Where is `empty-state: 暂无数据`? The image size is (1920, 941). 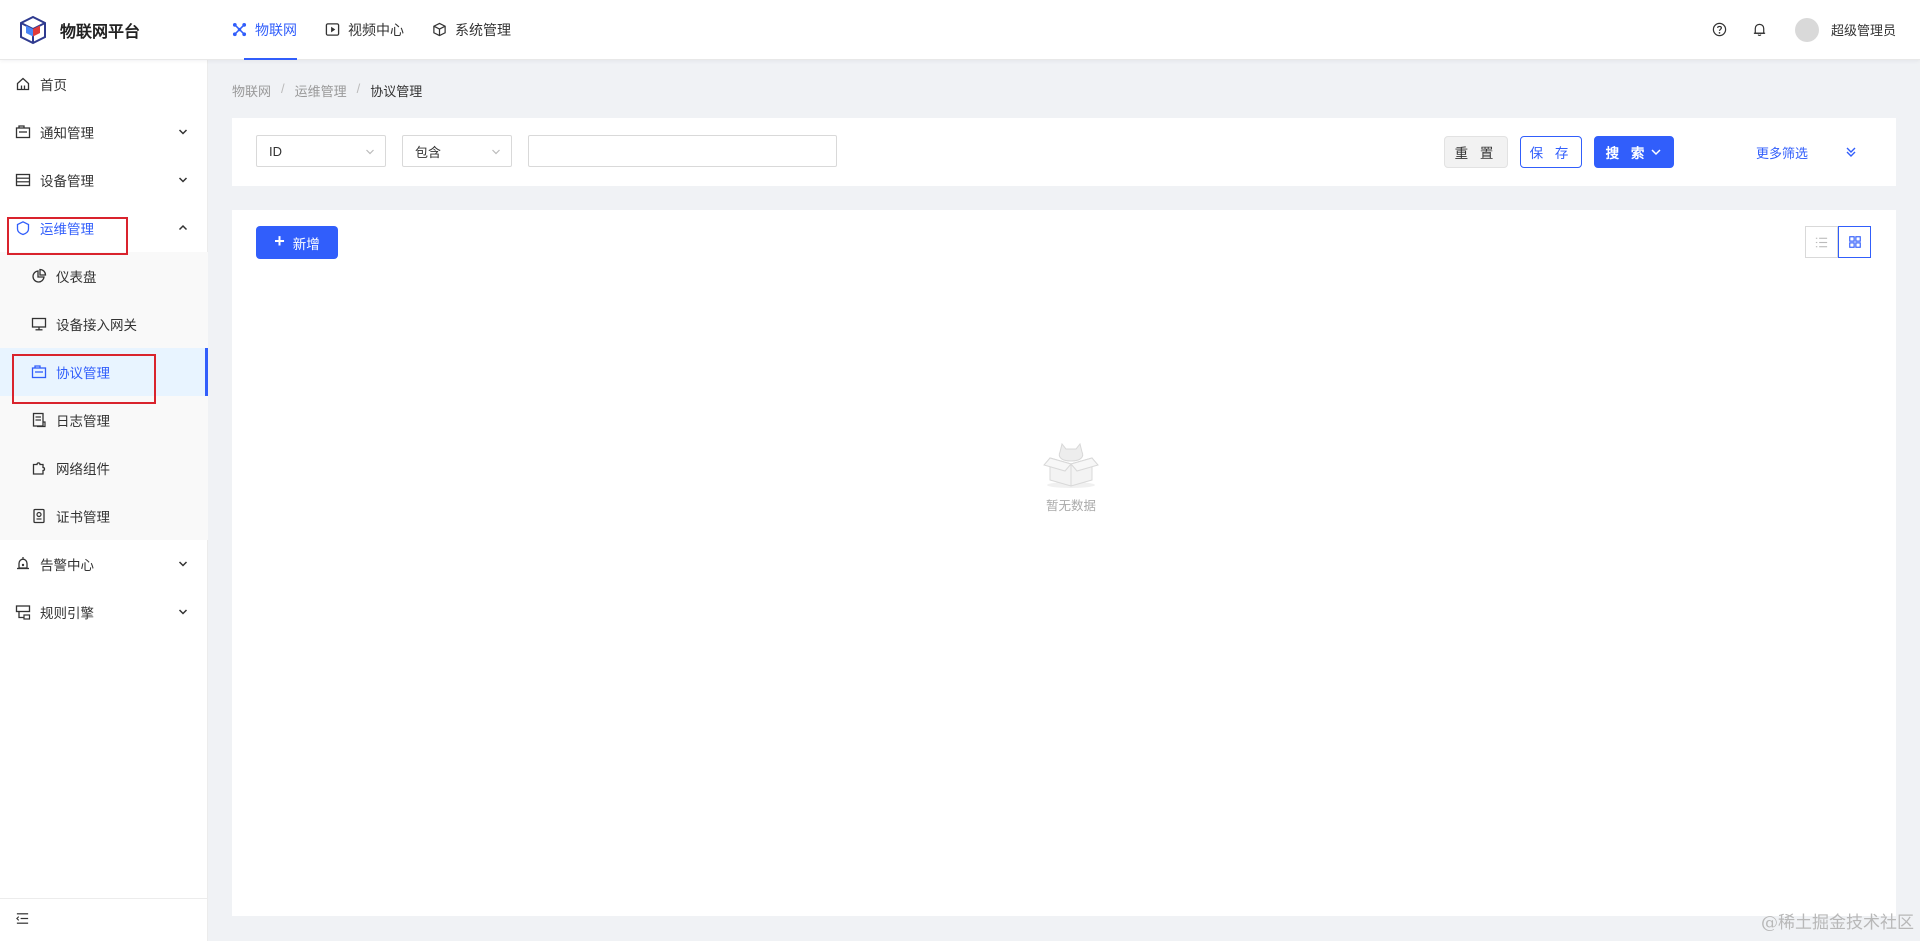 empty-state: 暂无数据 is located at coordinates (1071, 474).